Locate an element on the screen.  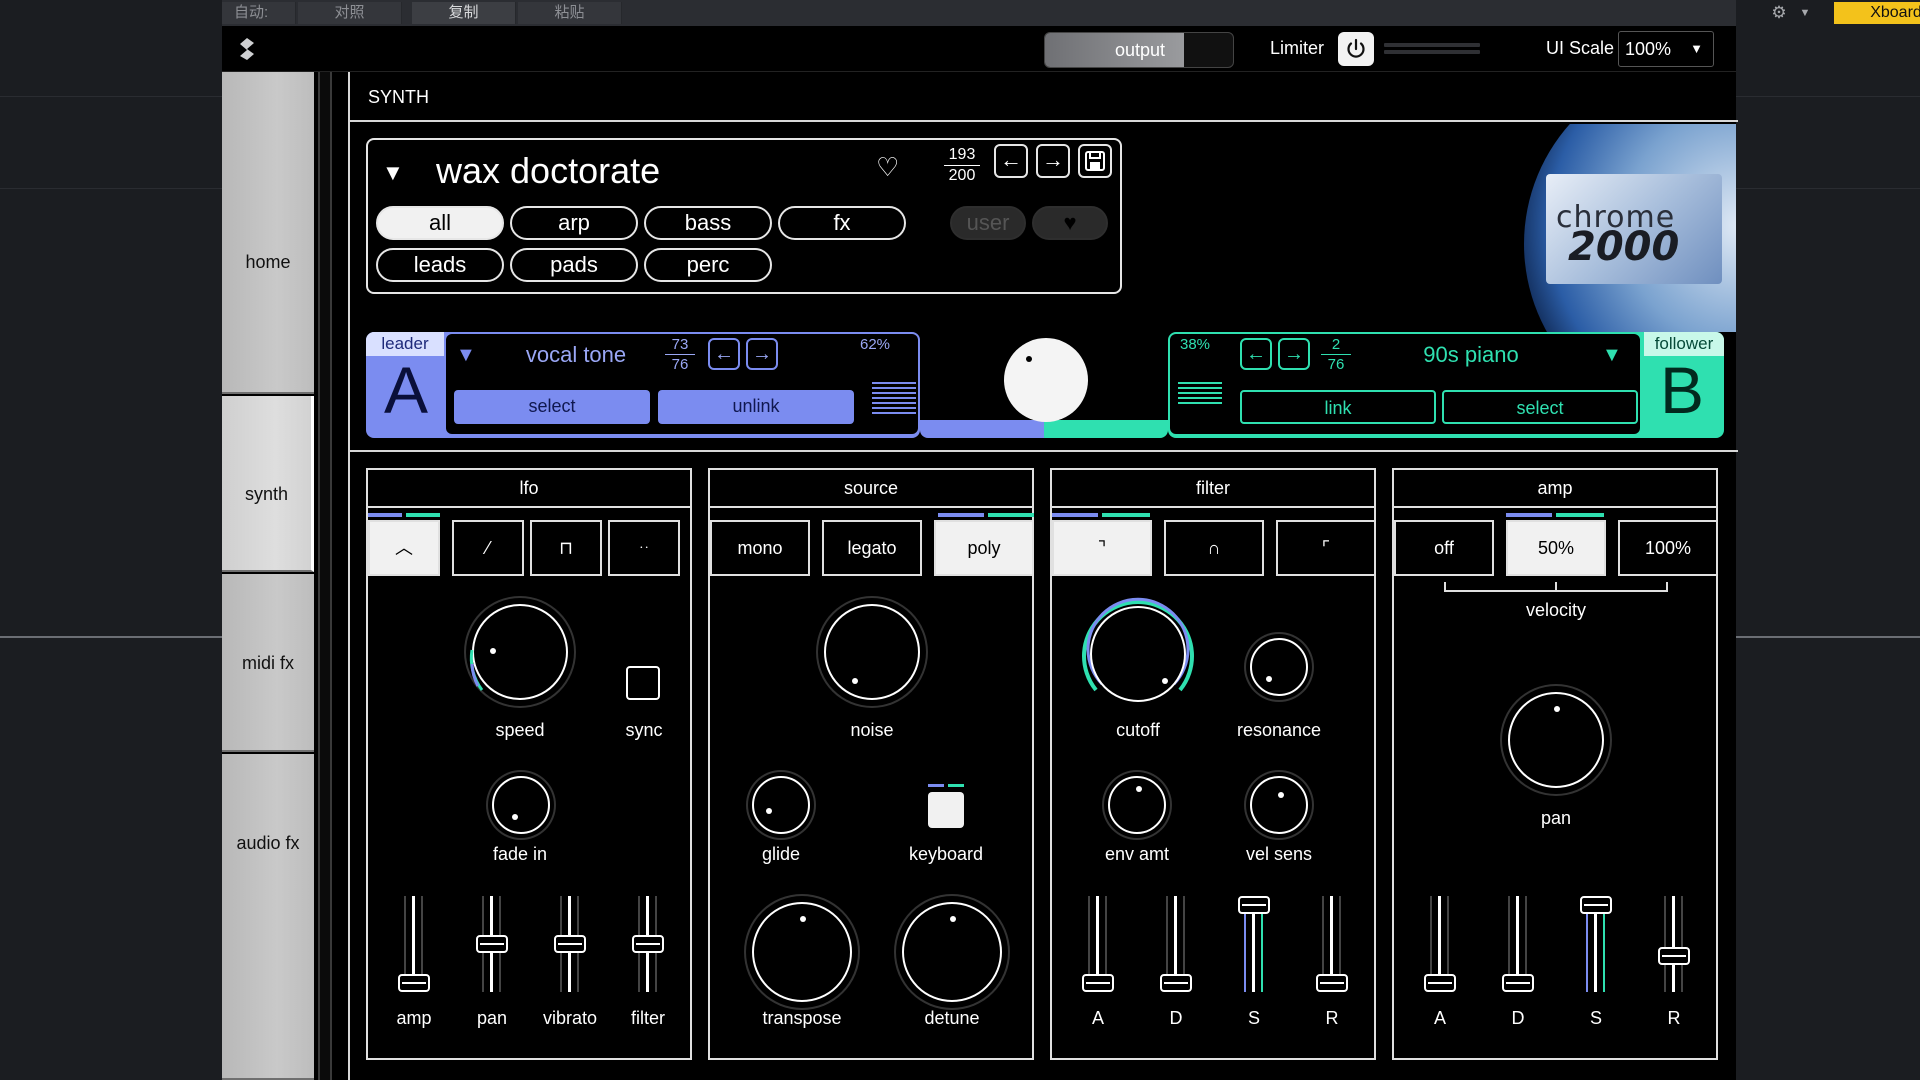
preset-dropdown-icon: ▼ is located at coordinates (393, 173).